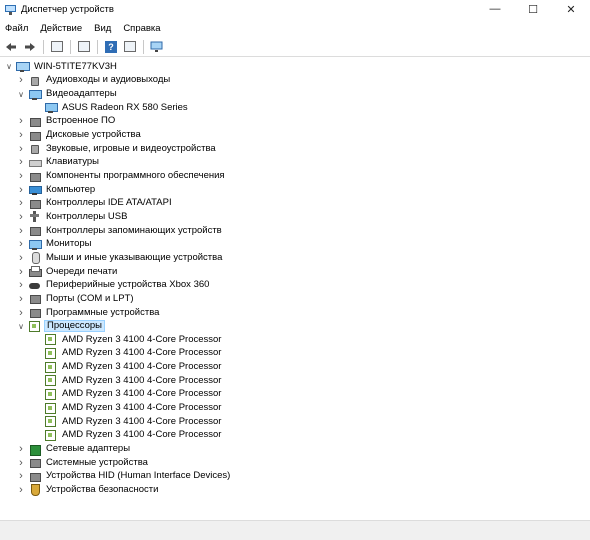 The width and height of the screenshot is (590, 540). What do you see at coordinates (17, 28) in the screenshot?
I see `menu-file: Файл` at bounding box center [17, 28].